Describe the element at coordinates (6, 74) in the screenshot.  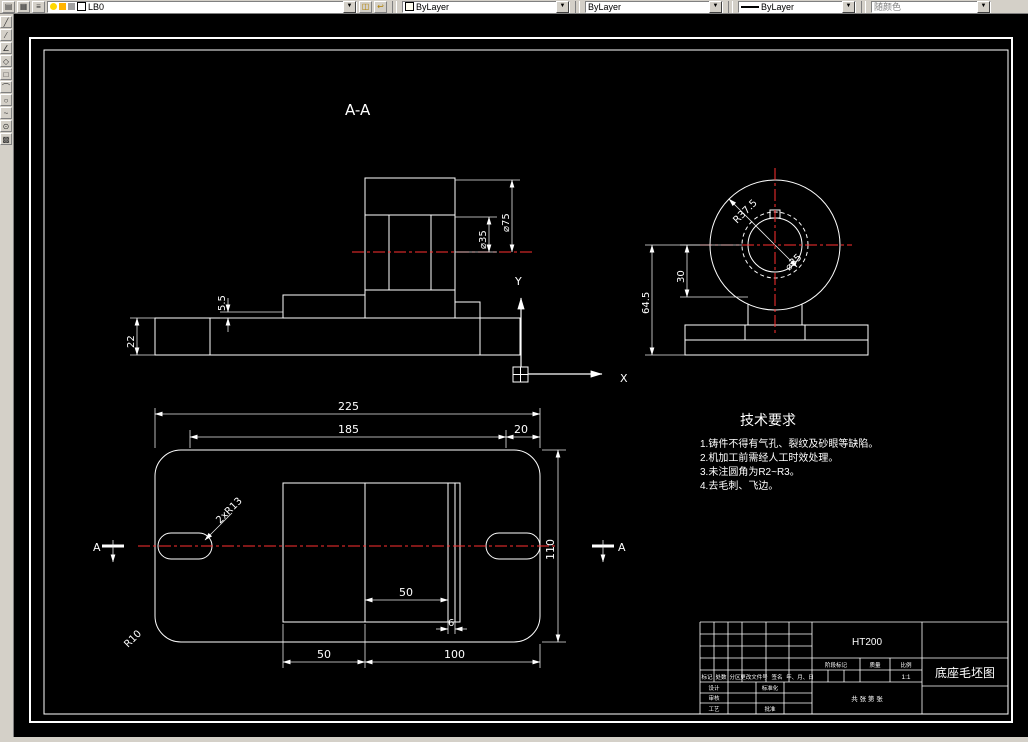
I see `rectangle-tool-icon: □` at that location.